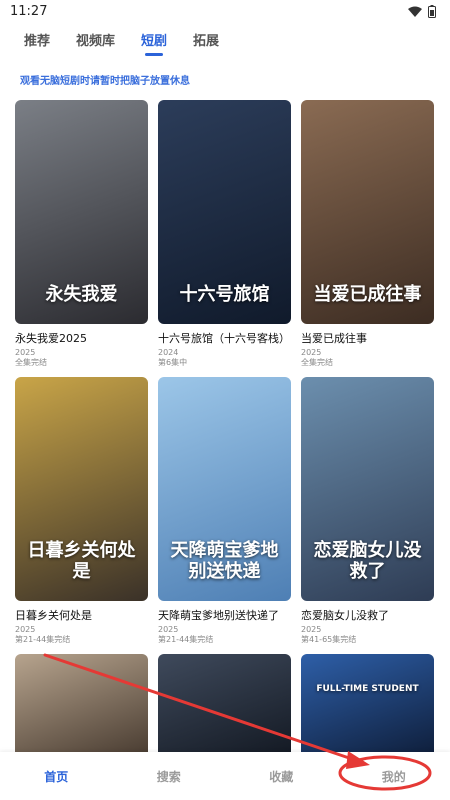 Image resolution: width=450 pixels, height=800 pixels. What do you see at coordinates (37, 43) in the screenshot?
I see `tab-recommend: 推荐` at bounding box center [37, 43].